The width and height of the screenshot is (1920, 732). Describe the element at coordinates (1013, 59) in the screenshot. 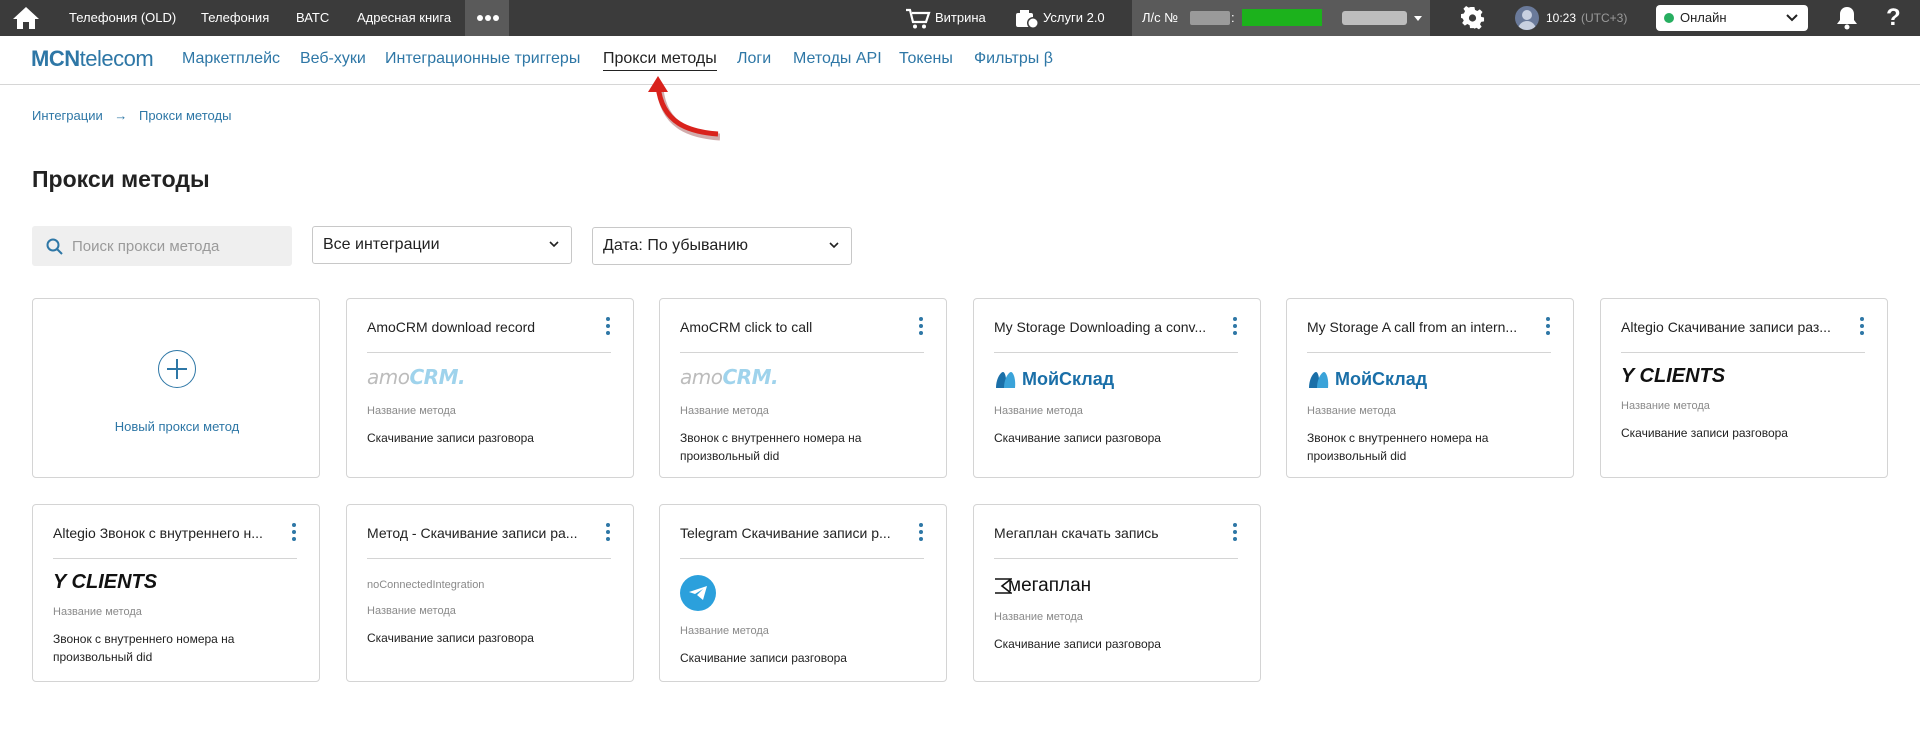

I see `nav-filters: Фильтры β` at that location.